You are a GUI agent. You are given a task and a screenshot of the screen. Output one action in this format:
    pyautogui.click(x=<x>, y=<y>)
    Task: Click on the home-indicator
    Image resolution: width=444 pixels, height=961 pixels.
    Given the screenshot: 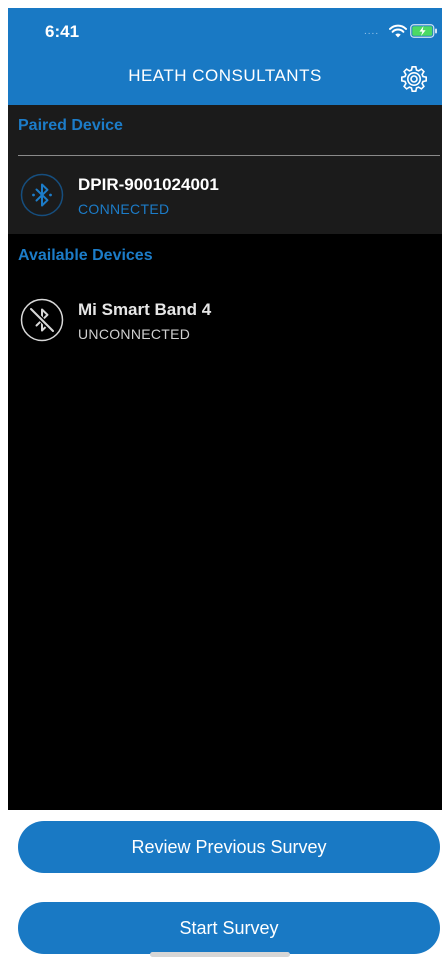 What is the action you would take?
    pyautogui.click(x=220, y=954)
    